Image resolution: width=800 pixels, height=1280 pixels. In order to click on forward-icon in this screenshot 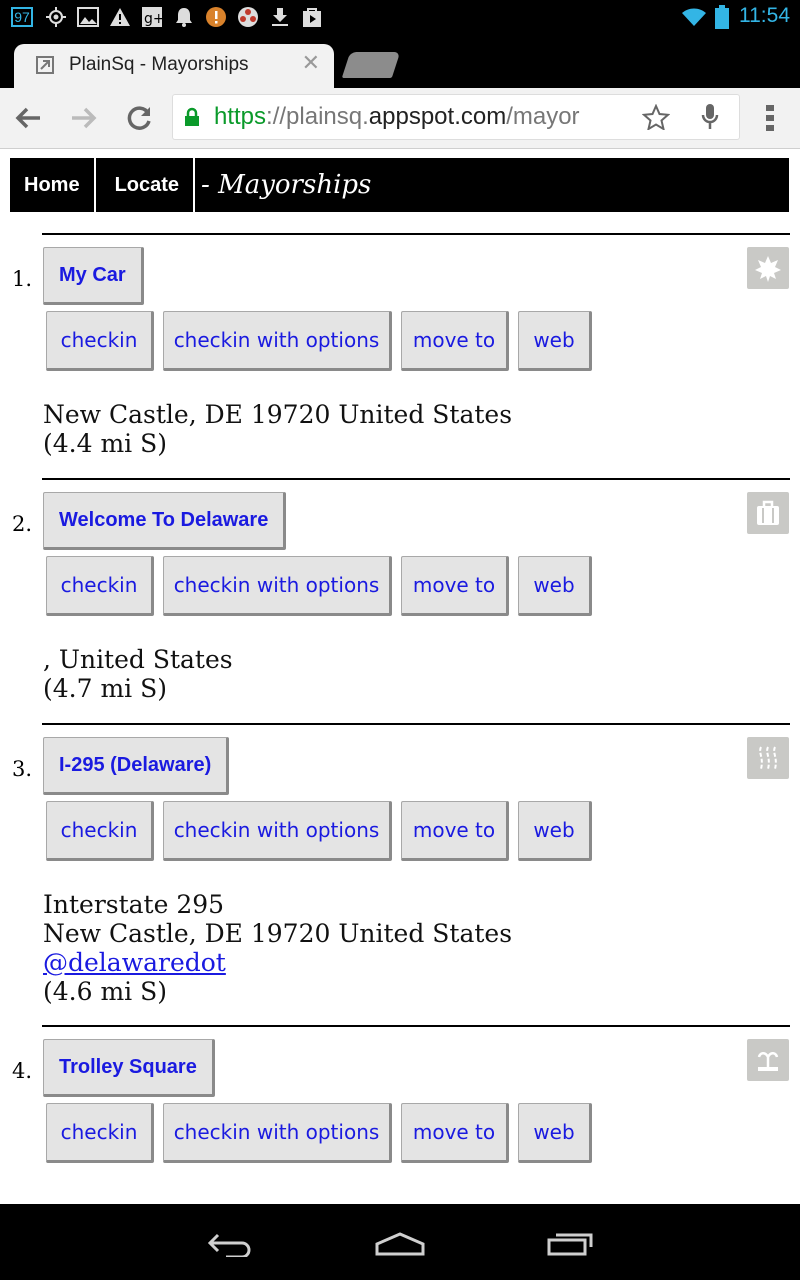, I will do `click(84, 118)`.